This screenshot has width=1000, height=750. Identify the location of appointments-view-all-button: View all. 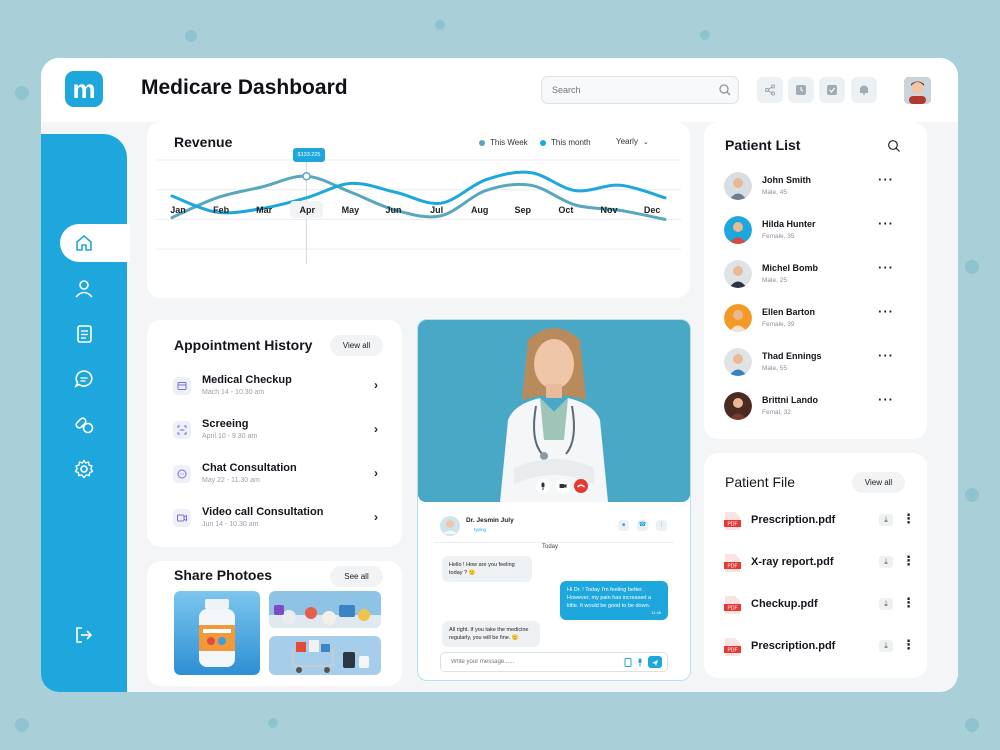
(356, 345).